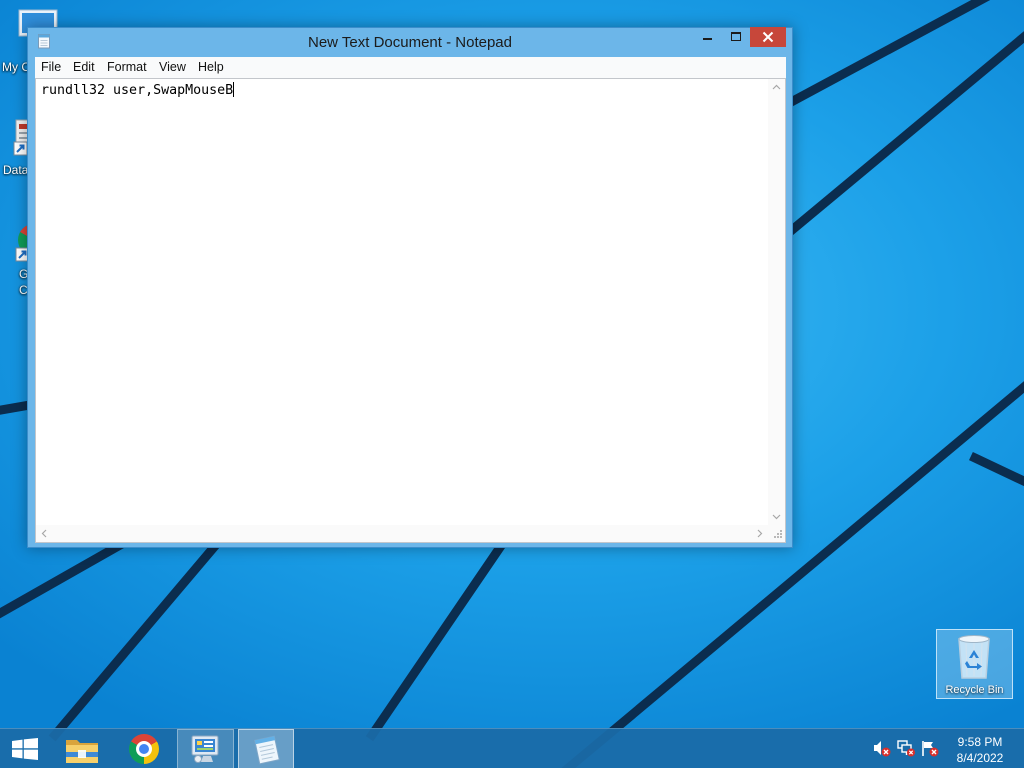 This screenshot has height=768, width=1024. Describe the element at coordinates (211, 67) in the screenshot. I see `menu-help: Help` at that location.